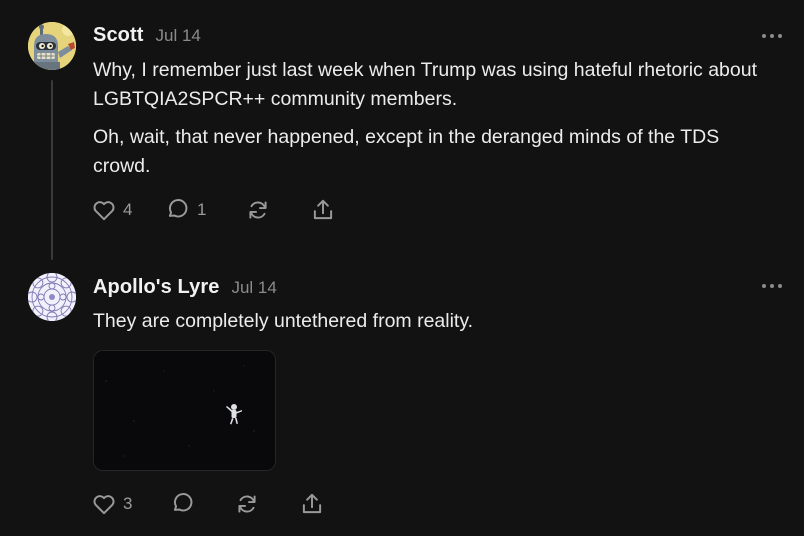 The image size is (804, 536). I want to click on reply-button: 1, so click(185, 210).